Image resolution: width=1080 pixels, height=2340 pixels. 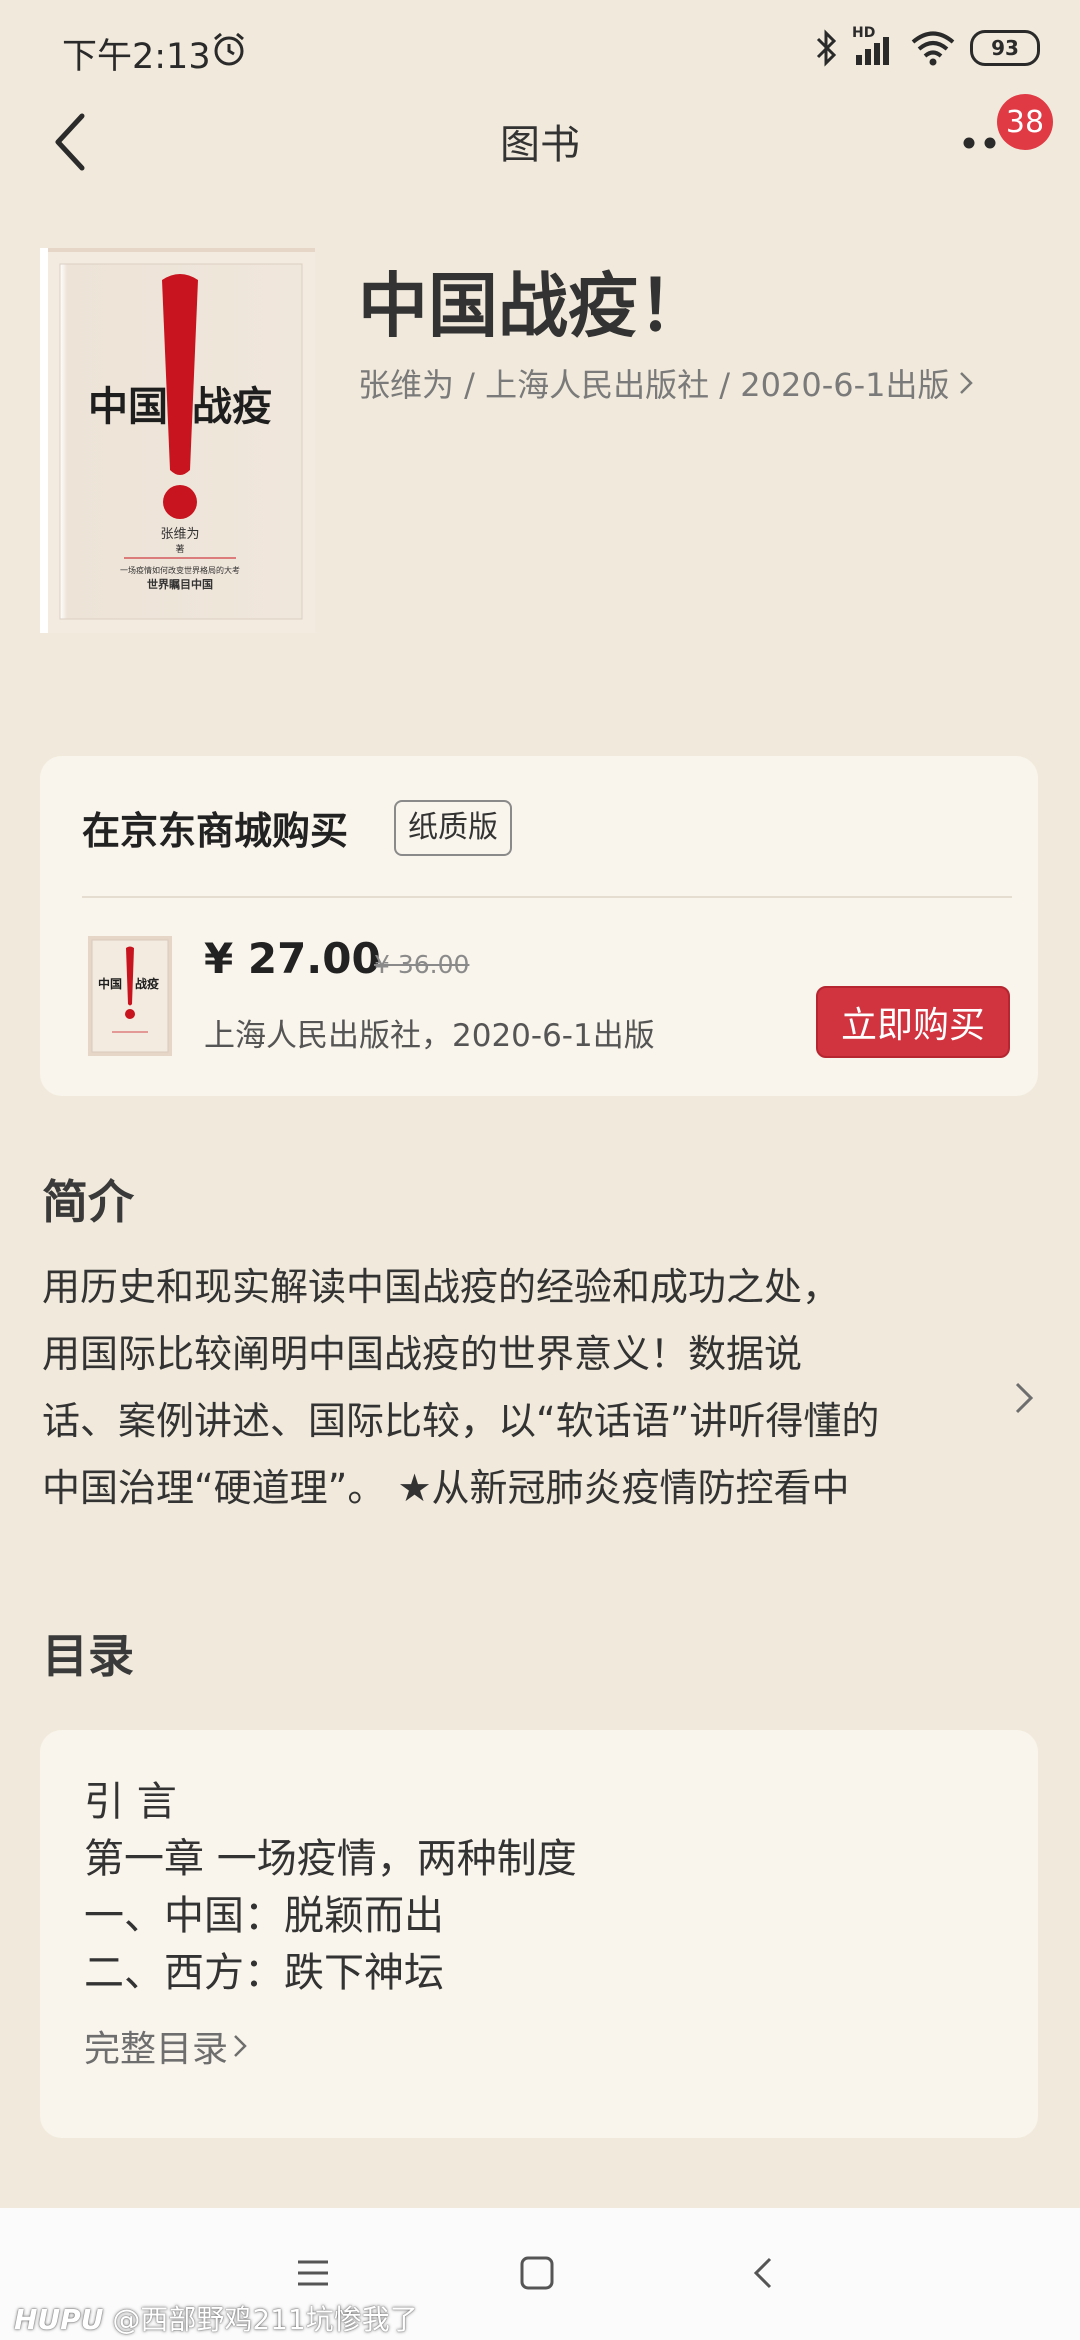 I want to click on buy-now-button: 立即购买, so click(x=913, y=1022).